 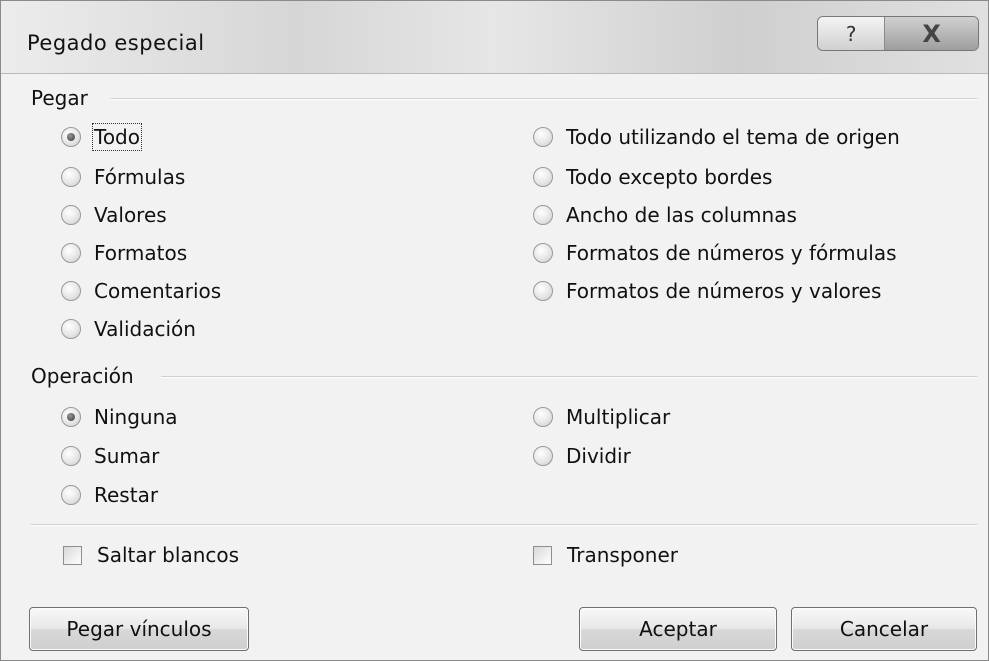 I want to click on radio-formatos: Formatos, so click(x=124, y=253).